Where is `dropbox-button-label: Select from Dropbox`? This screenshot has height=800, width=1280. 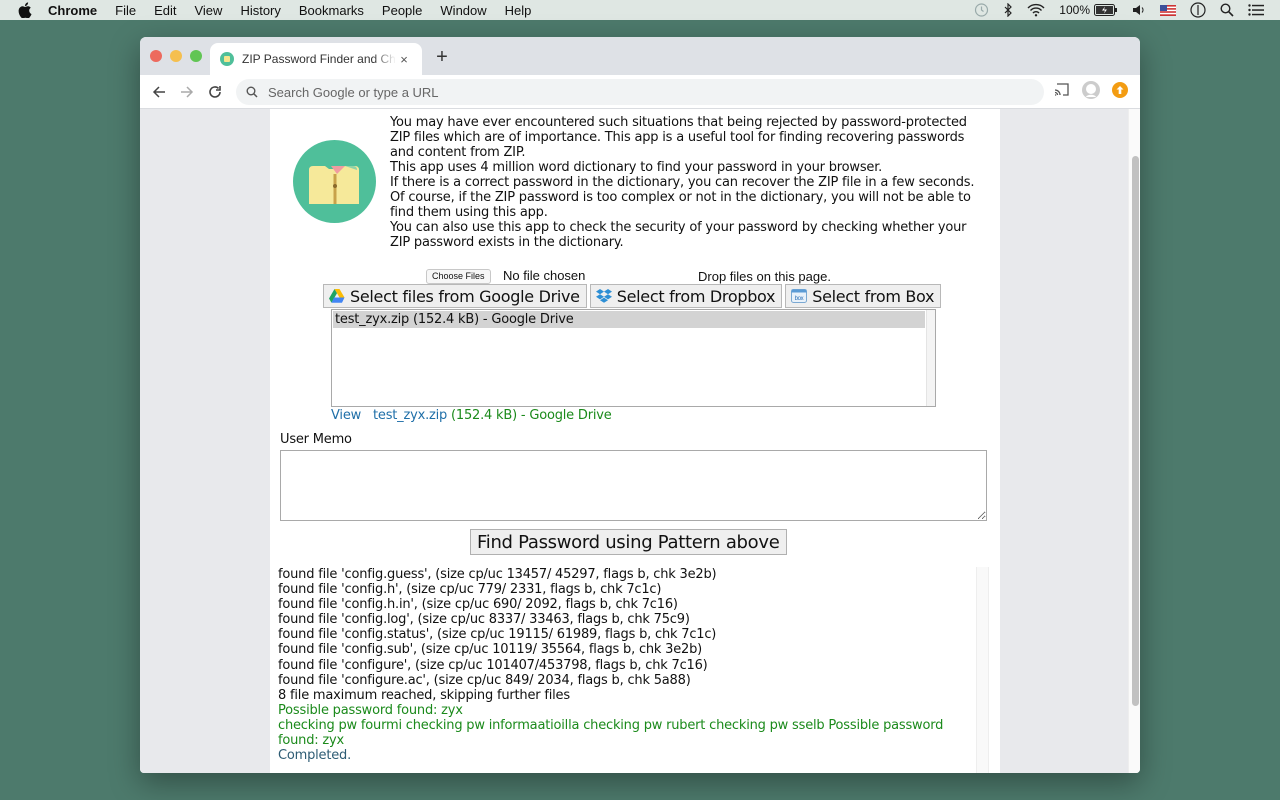 dropbox-button-label: Select from Dropbox is located at coordinates (696, 296).